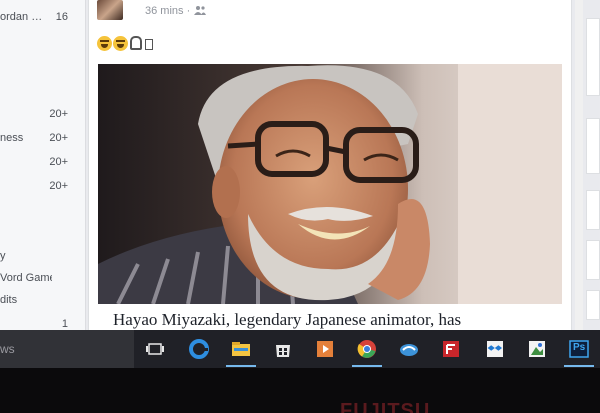 The image size is (600, 413). I want to click on sidebar-item-label: y, so click(3, 256).